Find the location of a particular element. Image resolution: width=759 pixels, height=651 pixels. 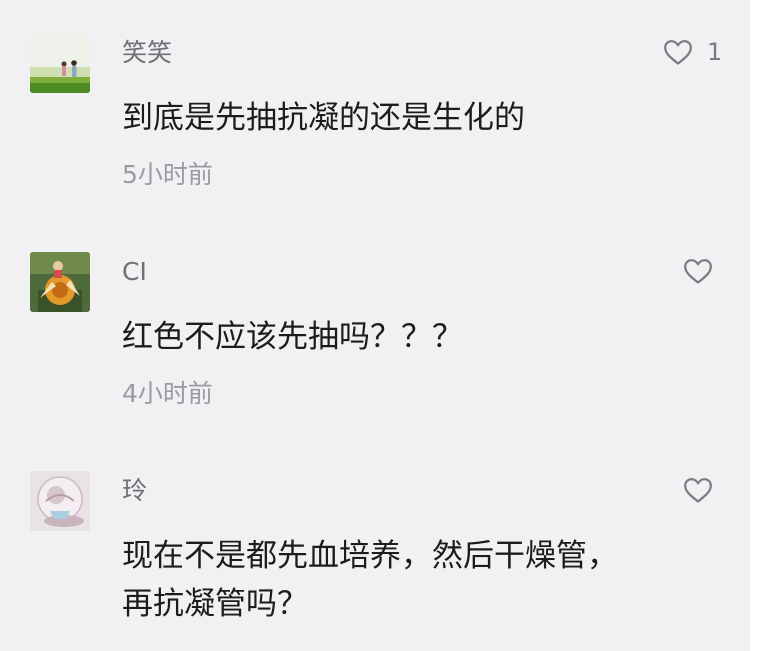

username: 笑笑 is located at coordinates (147, 53).